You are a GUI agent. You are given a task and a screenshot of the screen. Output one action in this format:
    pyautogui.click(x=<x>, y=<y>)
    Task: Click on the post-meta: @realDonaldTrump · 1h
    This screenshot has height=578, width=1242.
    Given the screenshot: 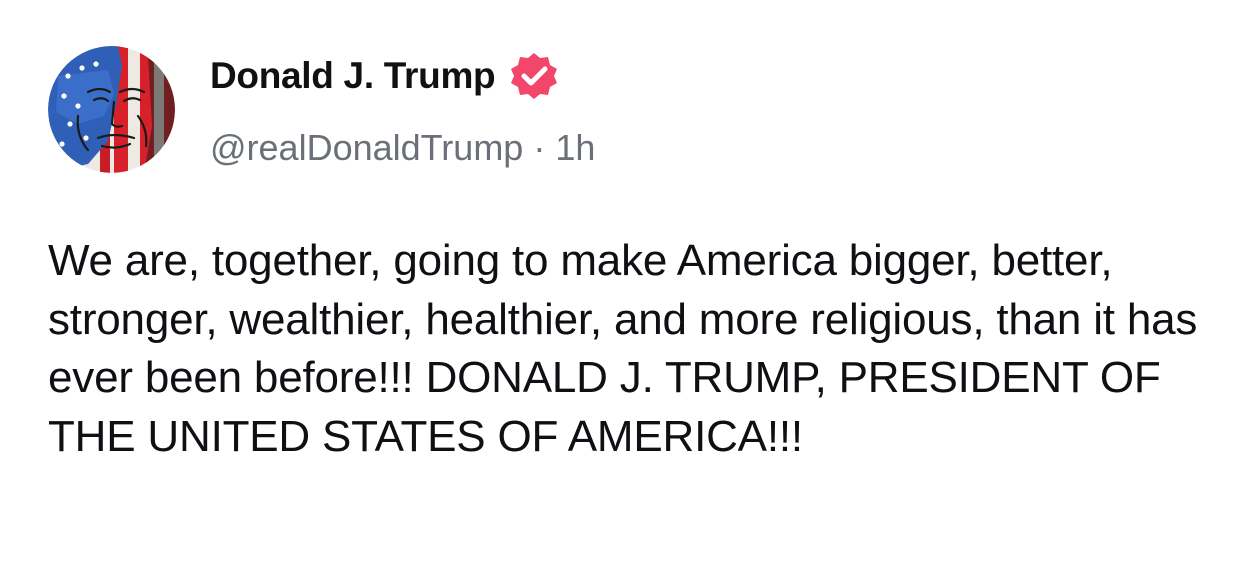 What is the action you would take?
    pyautogui.click(x=402, y=148)
    